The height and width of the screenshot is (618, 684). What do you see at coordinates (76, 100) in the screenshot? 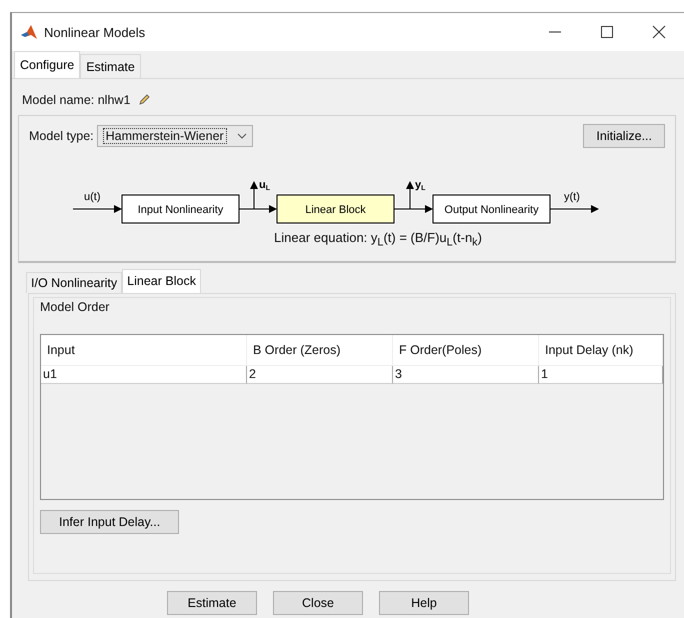
I see `model-name-label: Model name: nlhw1` at bounding box center [76, 100].